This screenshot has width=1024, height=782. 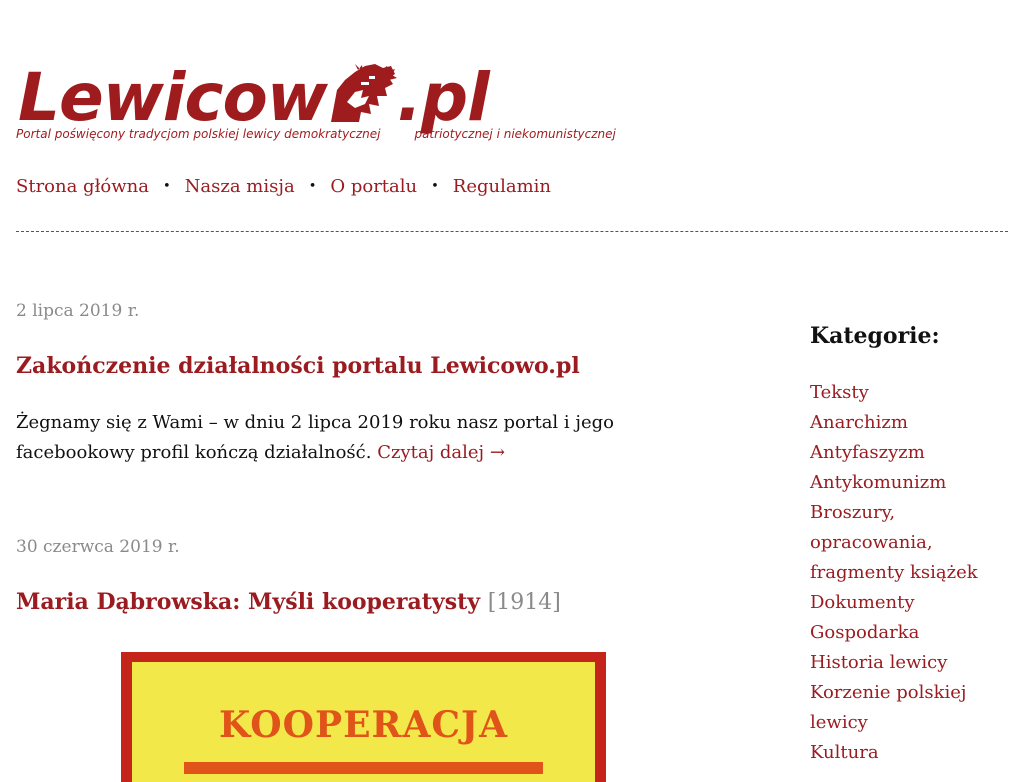 What do you see at coordinates (82, 186) in the screenshot?
I see `nav-link-home: Strona główna` at bounding box center [82, 186].